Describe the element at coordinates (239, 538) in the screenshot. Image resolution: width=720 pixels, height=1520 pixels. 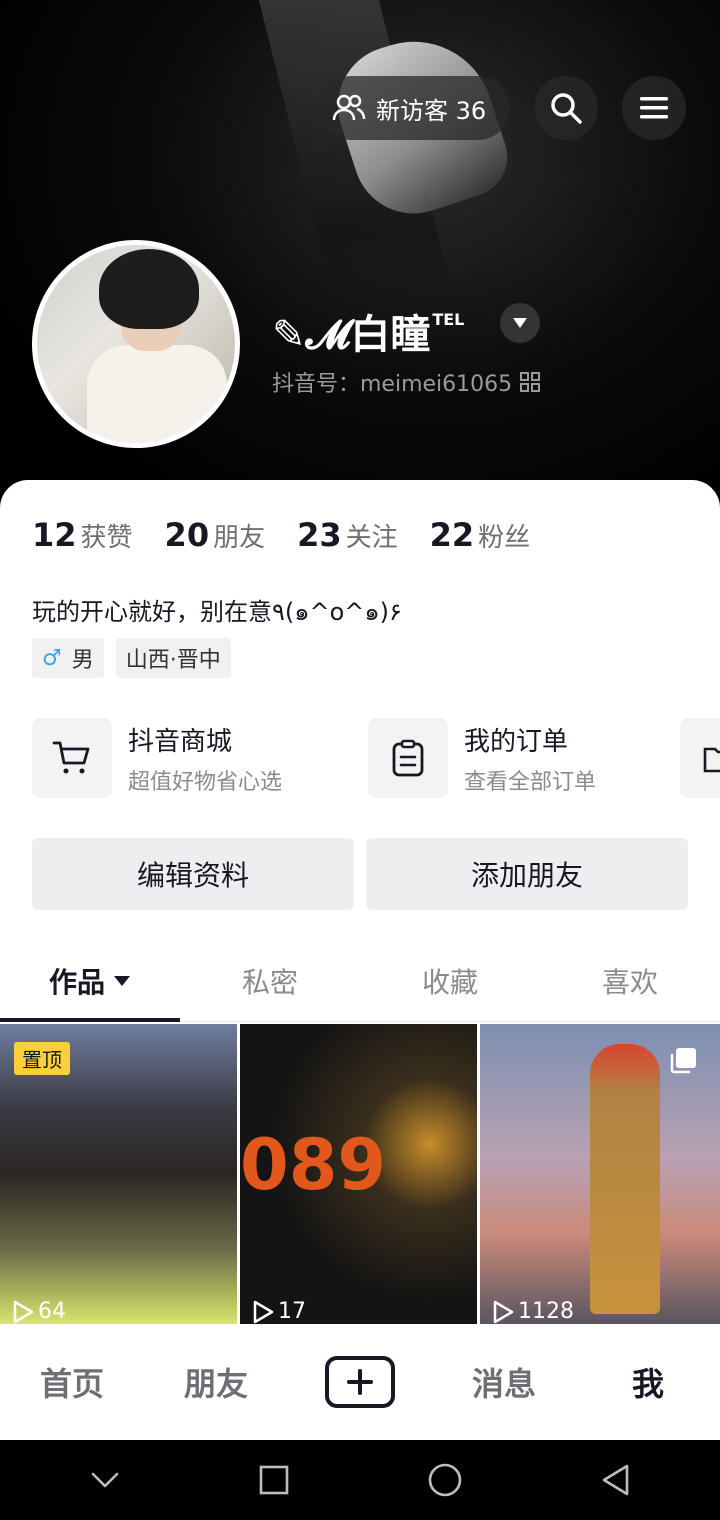
I see `stat-label: 朋友` at that location.